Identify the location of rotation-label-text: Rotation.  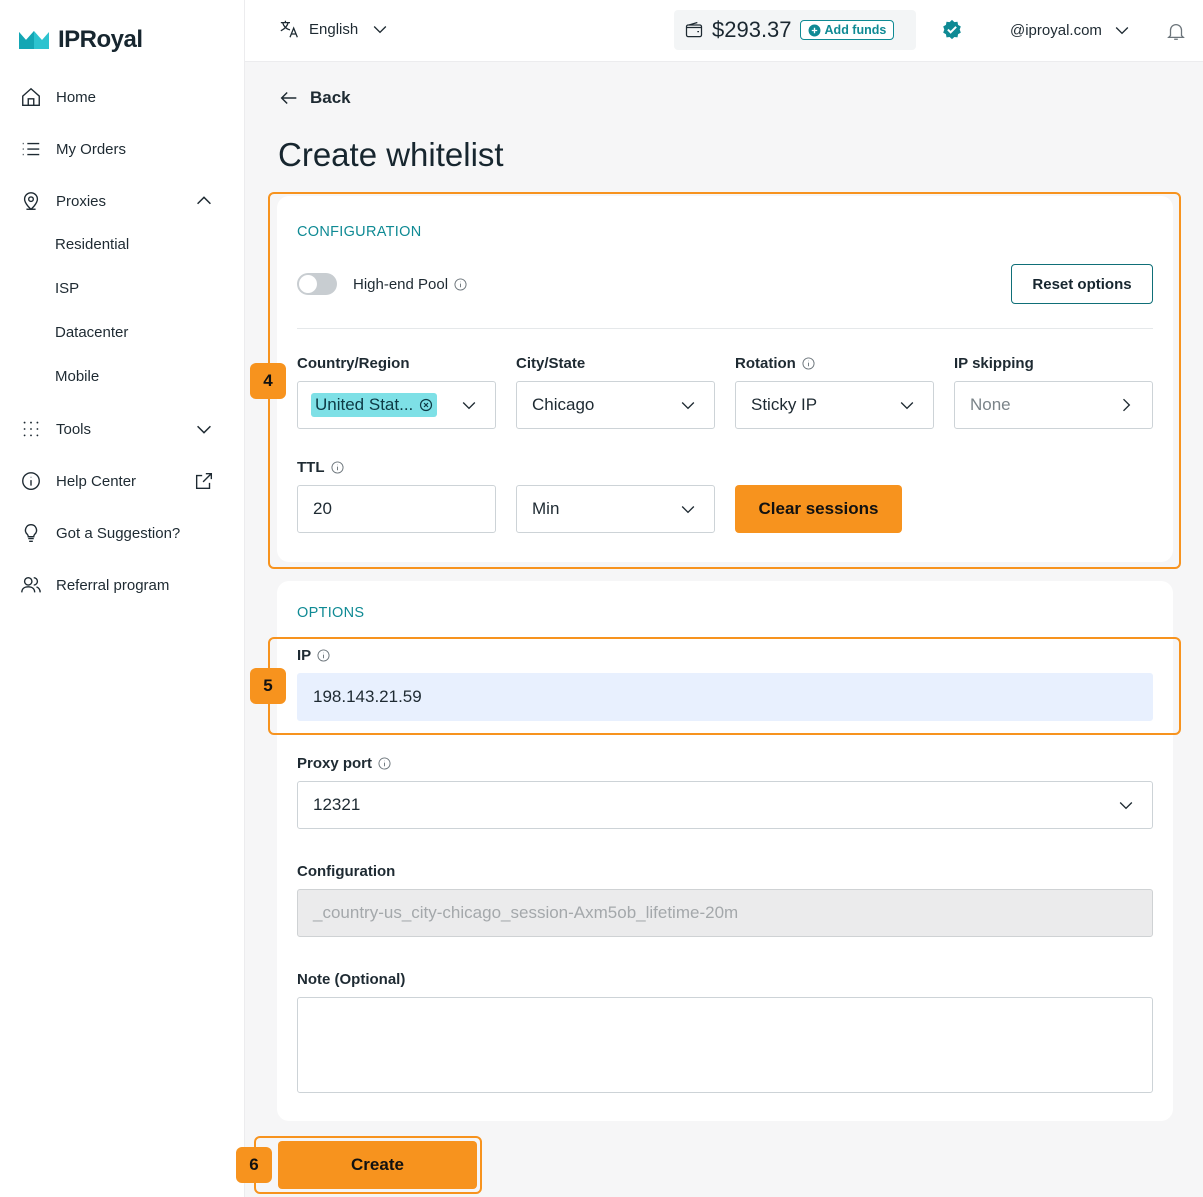
(765, 363).